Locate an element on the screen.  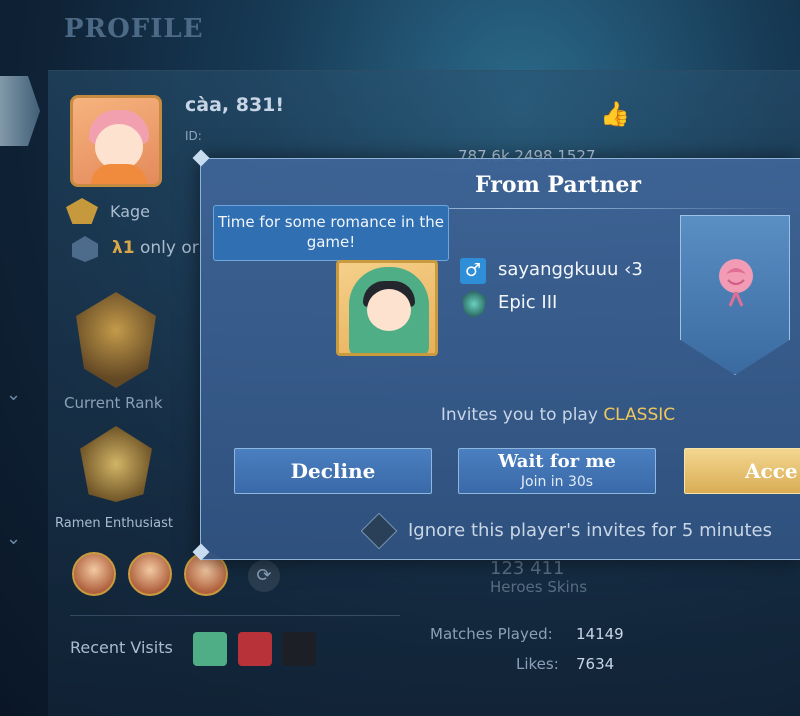
decline-button: Decline is located at coordinates (333, 471).